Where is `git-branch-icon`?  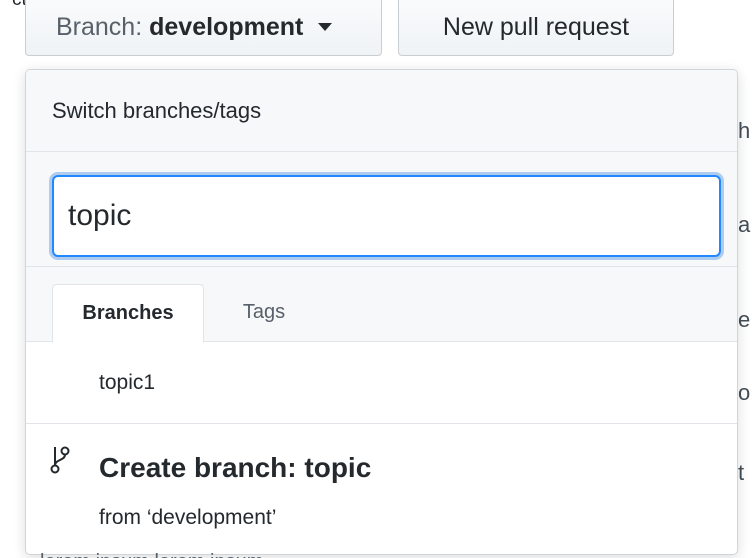
git-branch-icon is located at coordinates (60, 460).